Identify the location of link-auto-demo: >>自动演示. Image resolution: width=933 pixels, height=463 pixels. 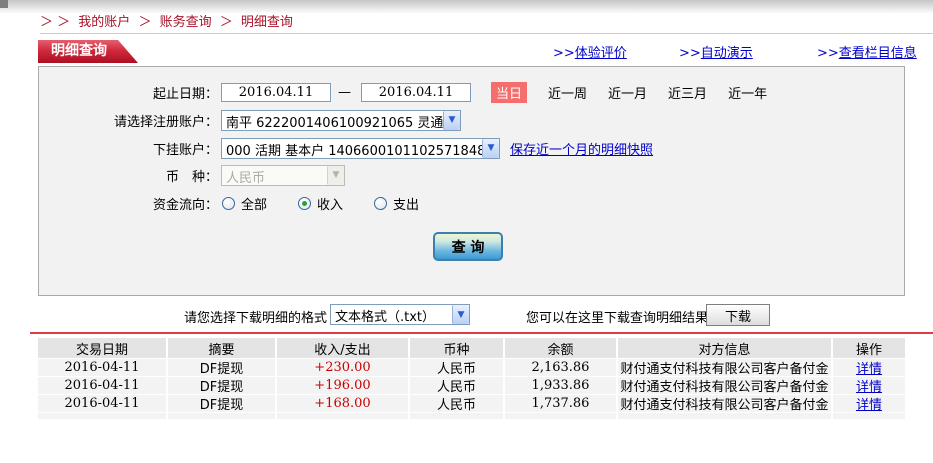
(716, 51).